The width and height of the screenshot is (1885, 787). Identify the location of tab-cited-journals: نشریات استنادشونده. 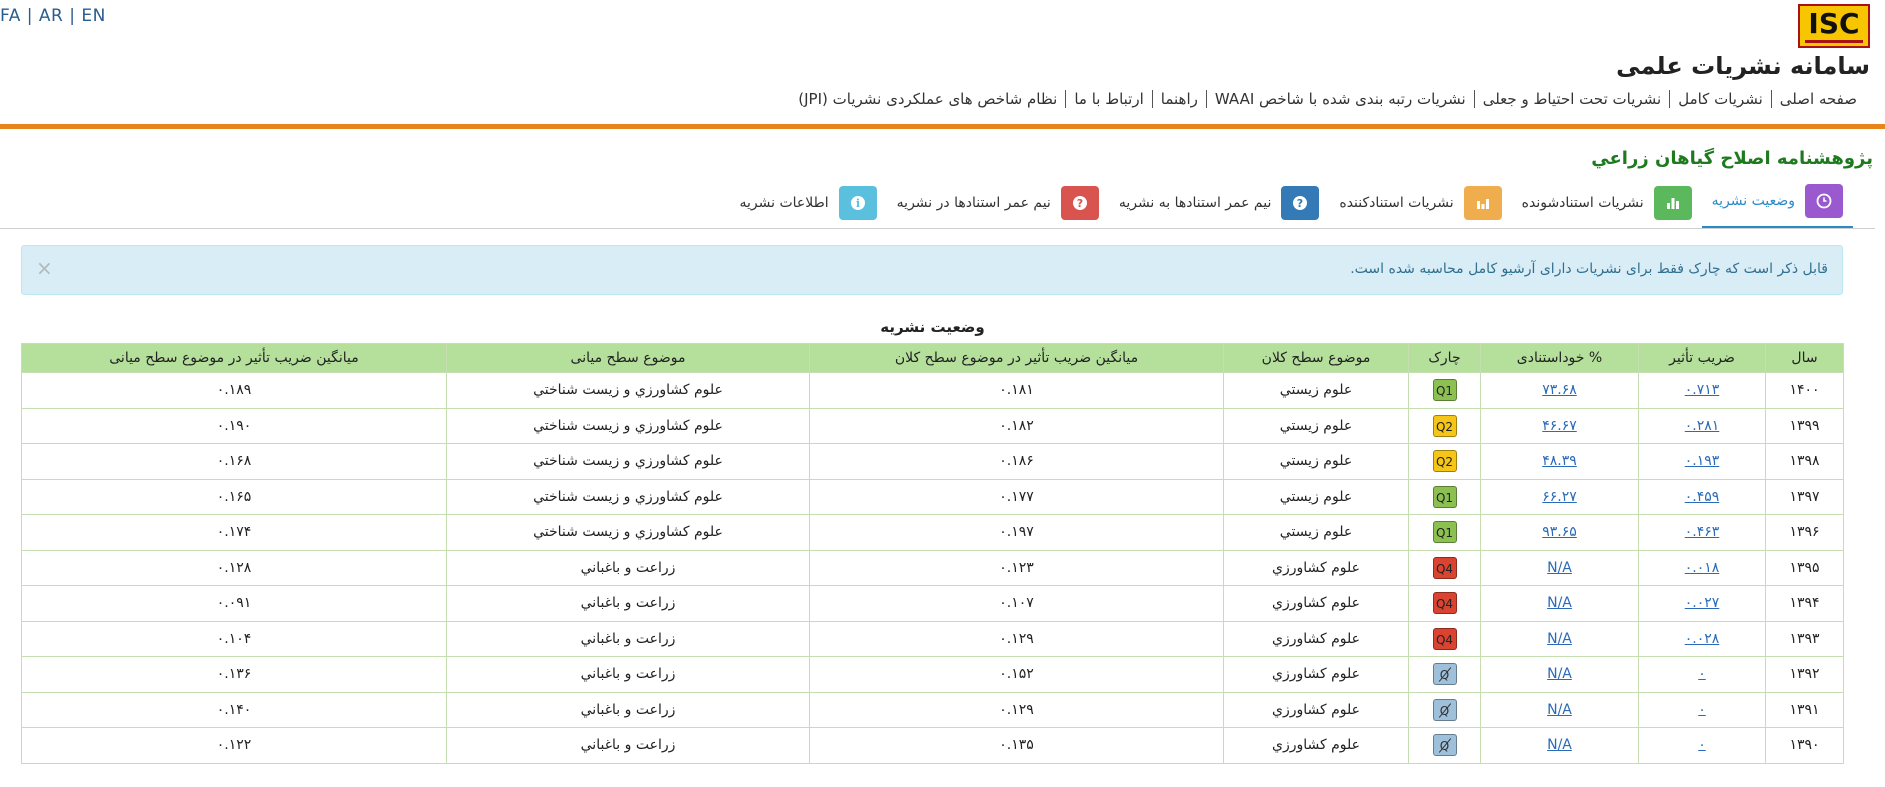
(1607, 205).